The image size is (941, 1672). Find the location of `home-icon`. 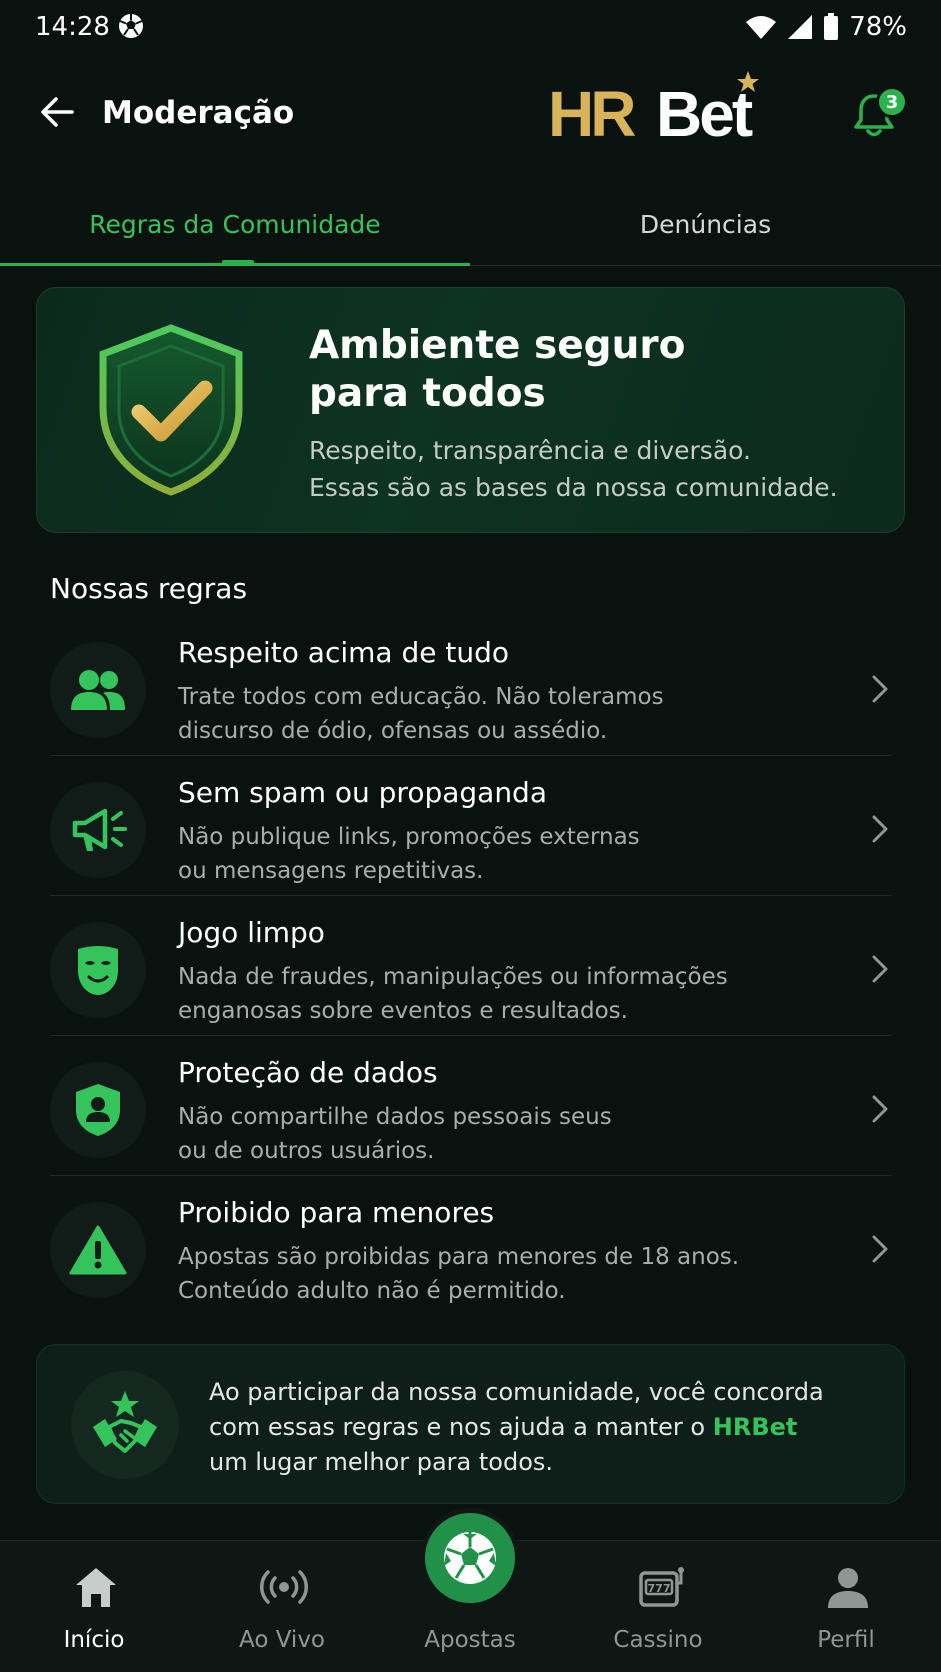

home-icon is located at coordinates (96, 1587).